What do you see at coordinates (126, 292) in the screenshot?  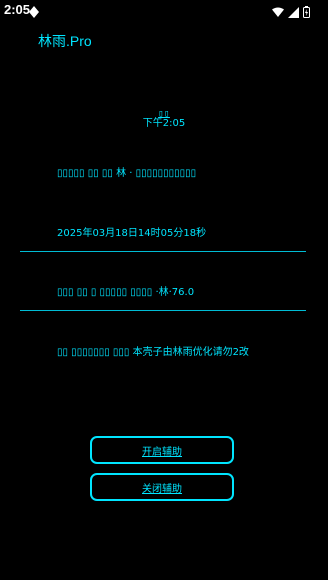 I see `info-line-3: ▯▯▯ ▯▯ ▯ ▯▯▯▯▯ ▯▯▯▯ ·林·76.0` at bounding box center [126, 292].